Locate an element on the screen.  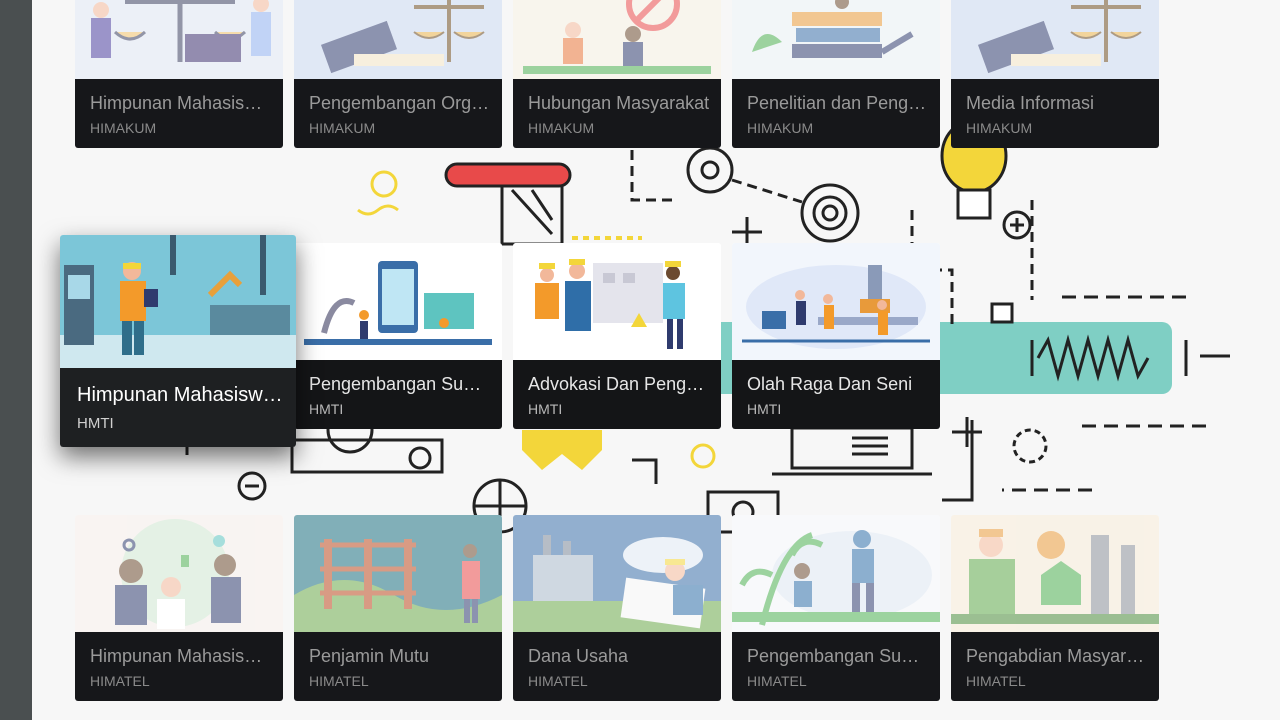
card-meta: Media Informasi HIMAKUM is located at coordinates (1055, 113).